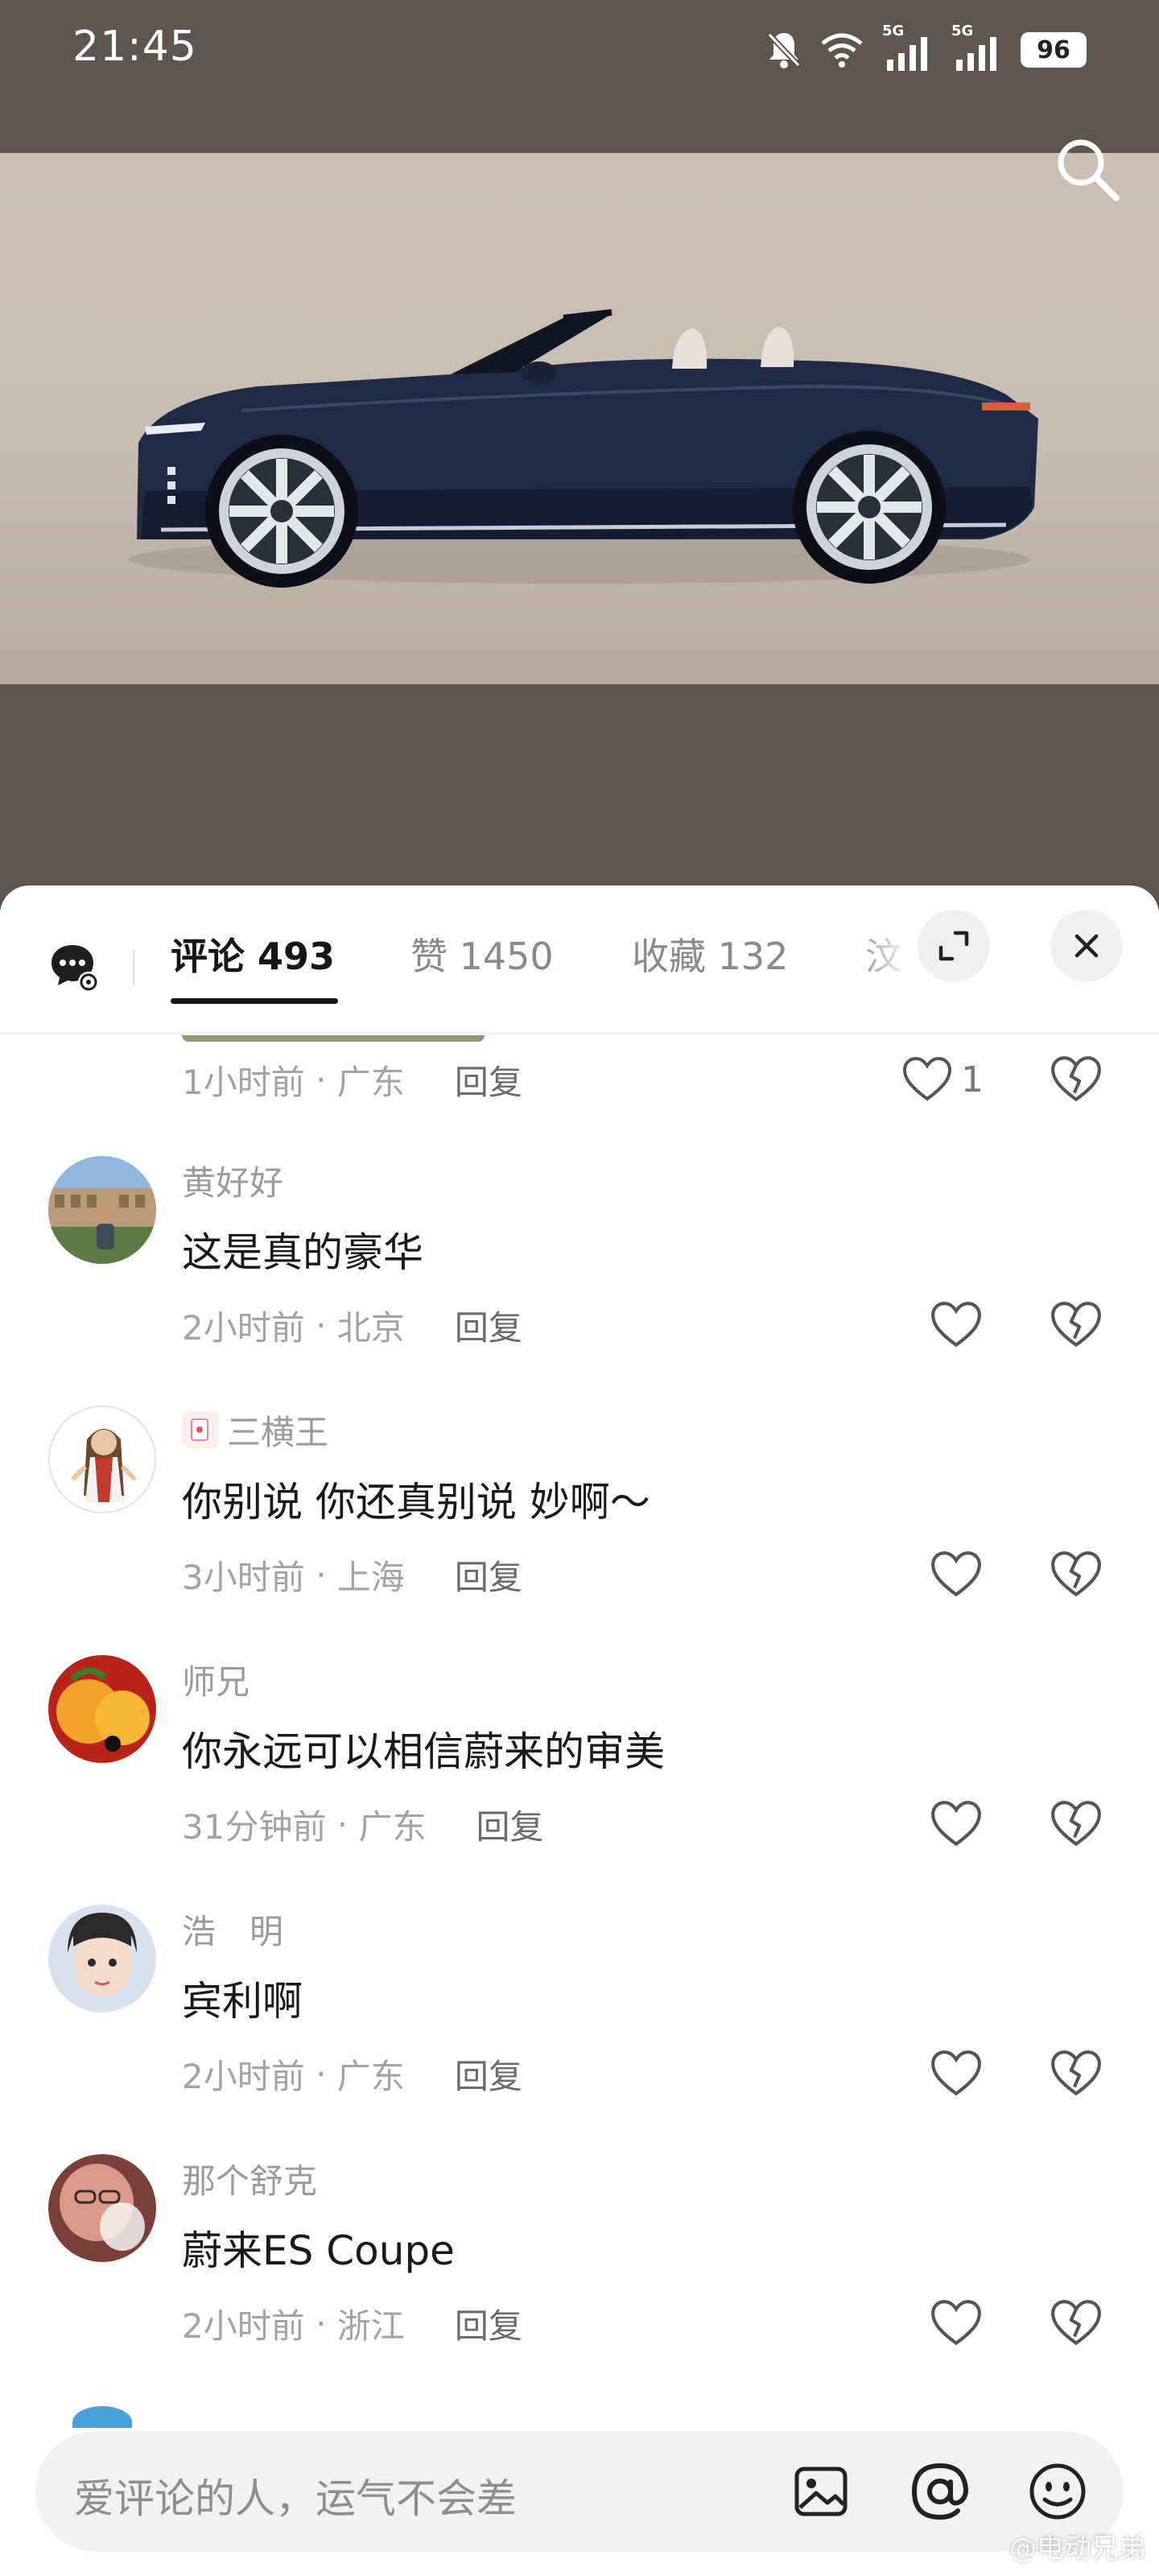 This screenshot has width=1159, height=2576. What do you see at coordinates (74, 966) in the screenshot?
I see `comment-settings-icon` at bounding box center [74, 966].